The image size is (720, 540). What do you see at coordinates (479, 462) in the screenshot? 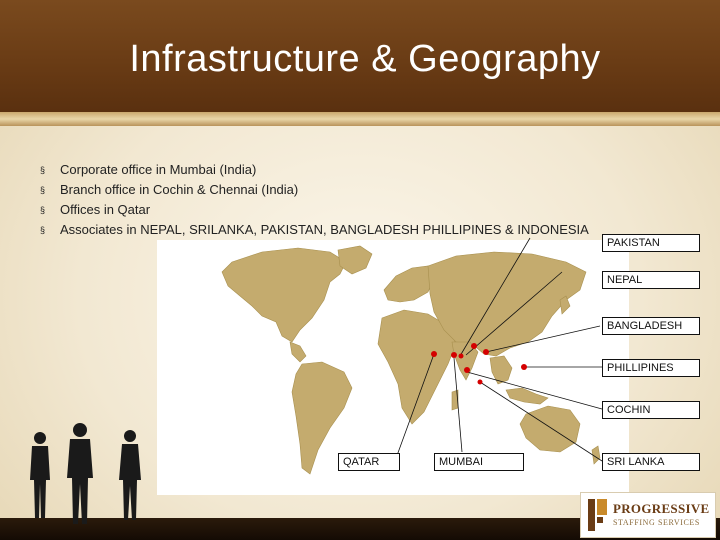
I see `label-mumbai: MUMBAI` at bounding box center [479, 462].